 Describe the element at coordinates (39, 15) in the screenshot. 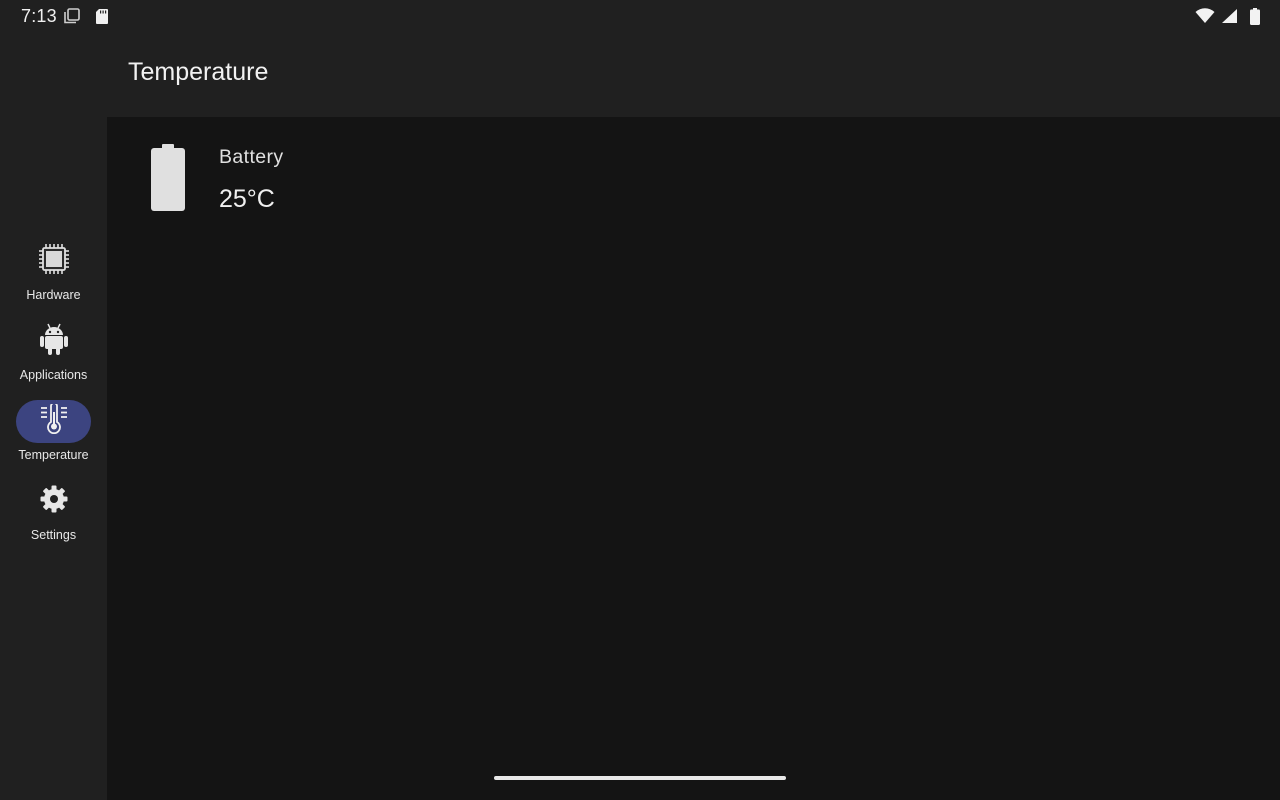

I see `status-time: 7:13` at that location.